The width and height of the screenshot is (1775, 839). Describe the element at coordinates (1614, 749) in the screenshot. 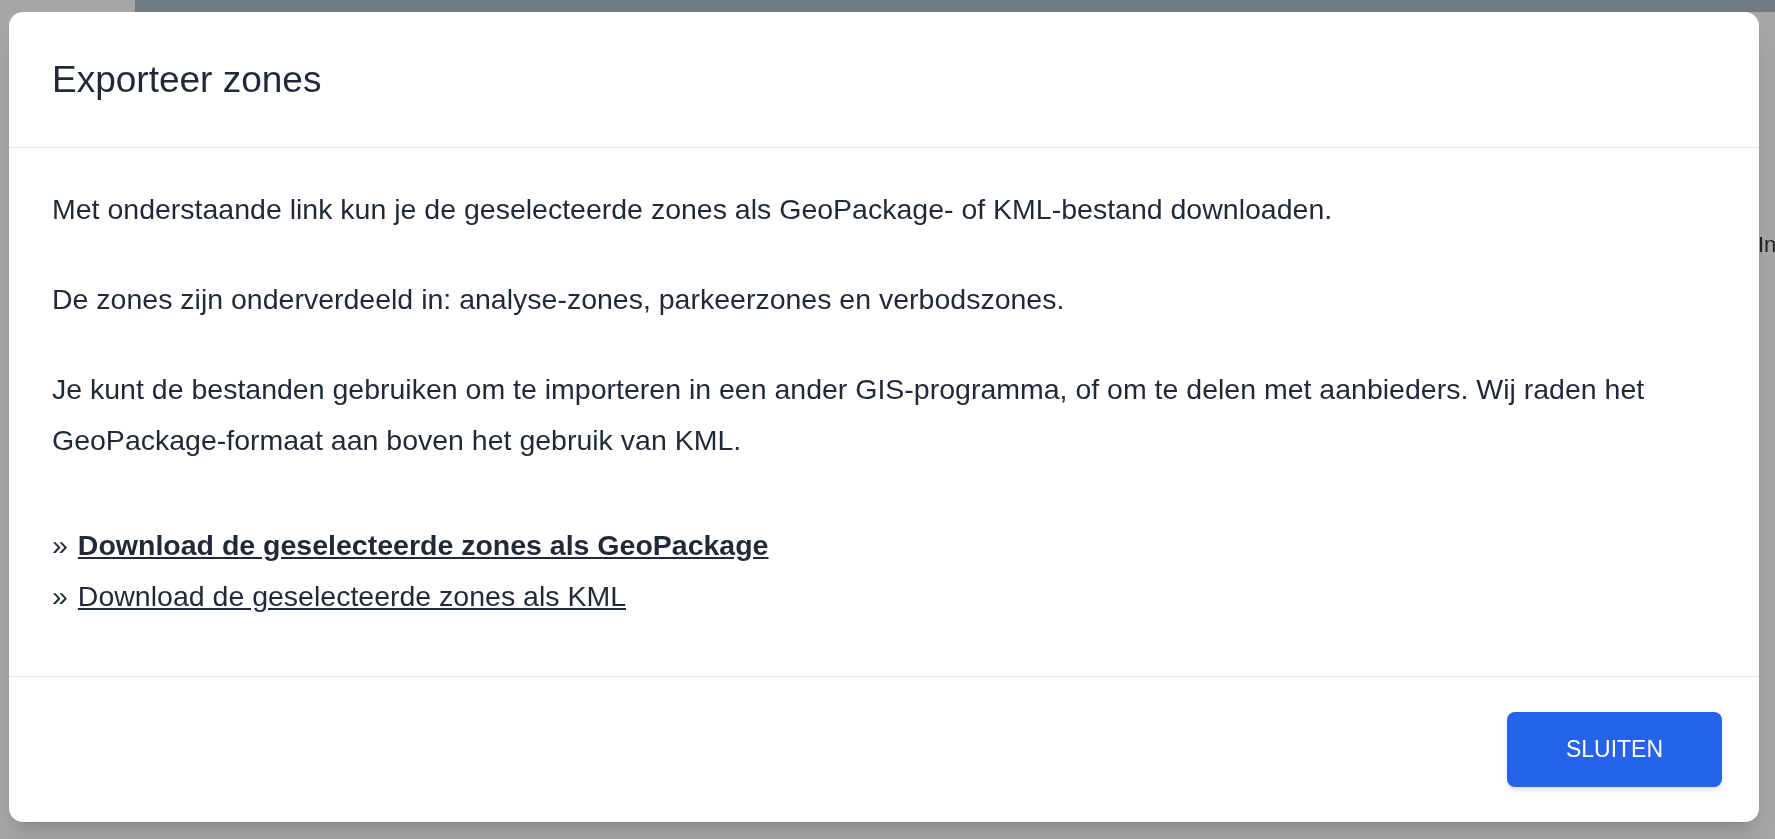

I see `close-button: SLUITEN` at that location.